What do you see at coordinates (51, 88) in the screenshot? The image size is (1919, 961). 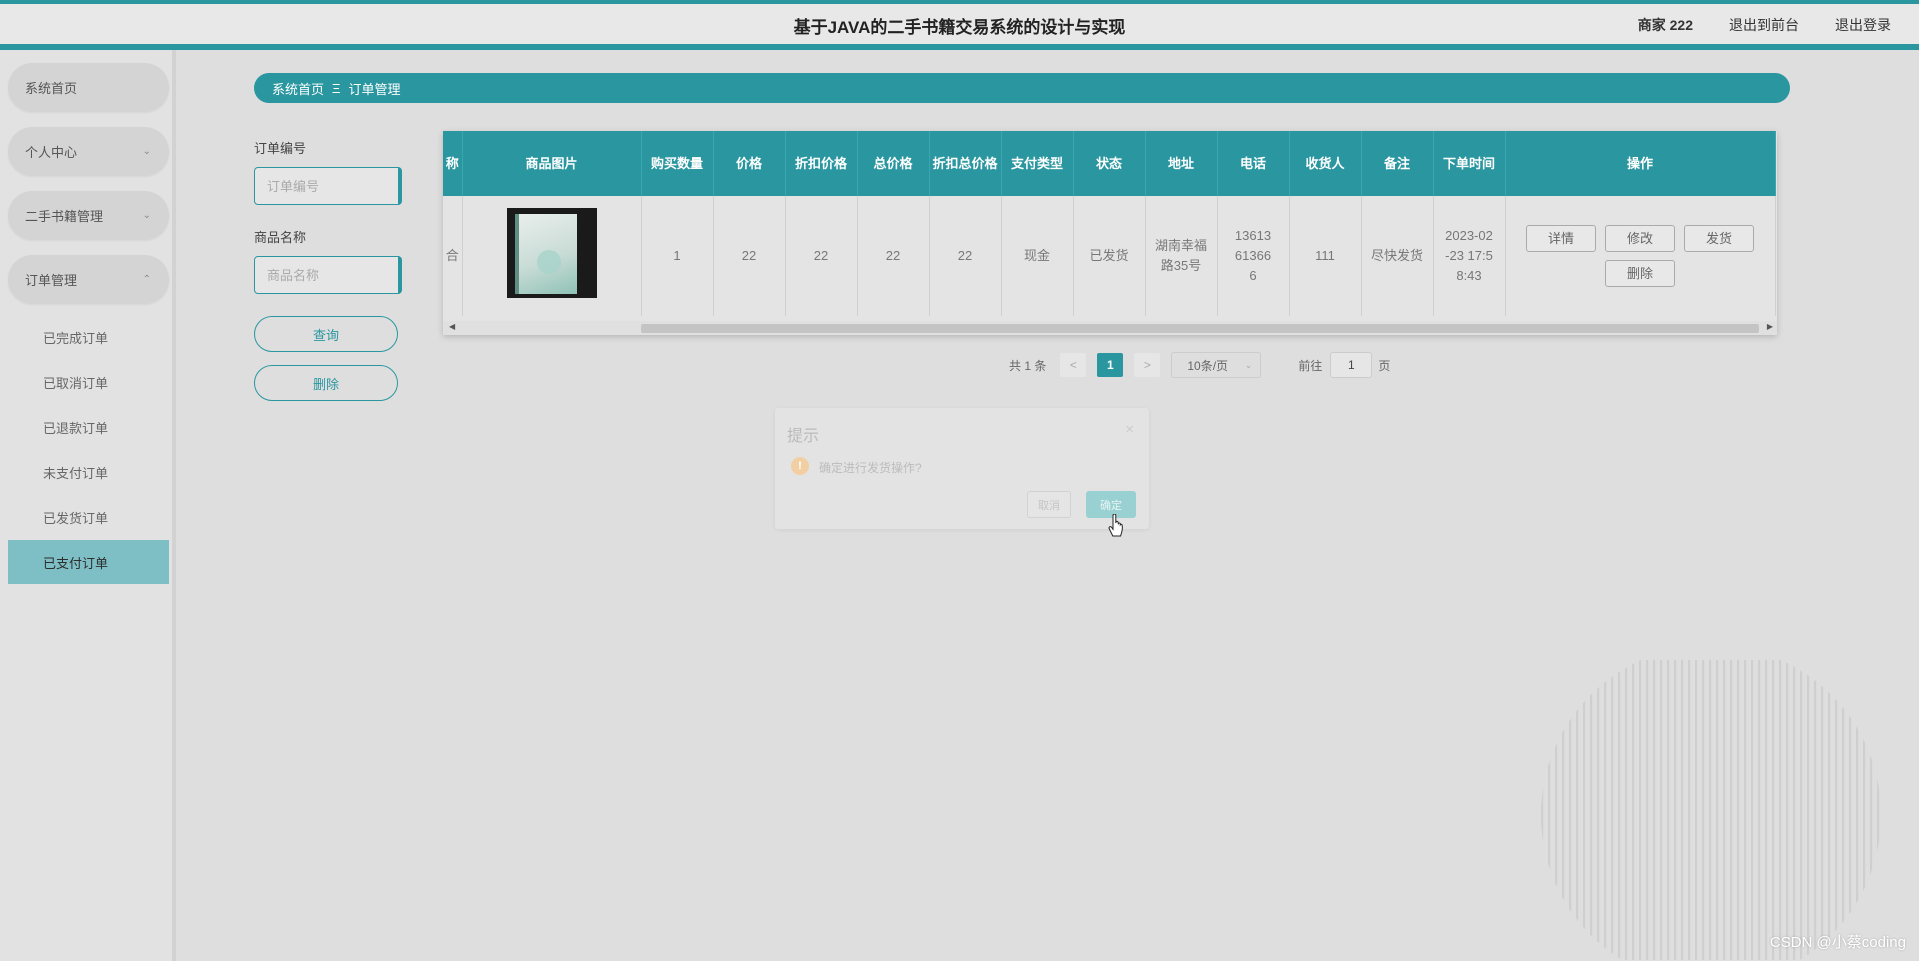 I see `sidebar-item-label: 系统首页` at bounding box center [51, 88].